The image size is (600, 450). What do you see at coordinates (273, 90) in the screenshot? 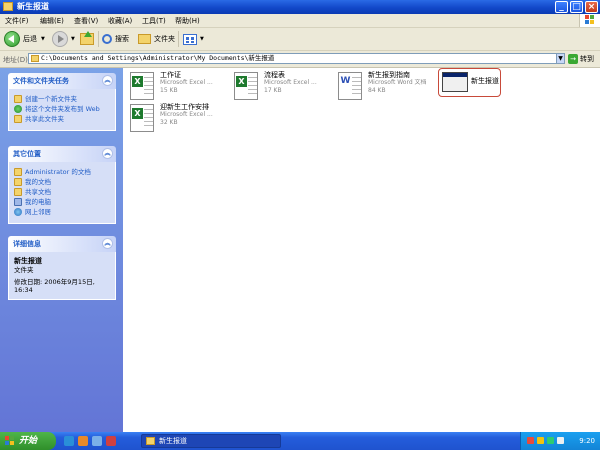
I see `file-size: 17 KB` at bounding box center [273, 90].